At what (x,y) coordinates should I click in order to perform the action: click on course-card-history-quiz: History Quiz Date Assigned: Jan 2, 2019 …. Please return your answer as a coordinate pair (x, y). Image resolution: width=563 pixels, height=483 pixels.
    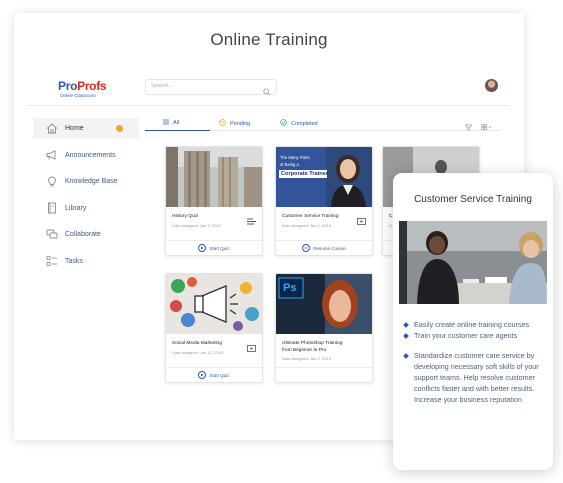
    Looking at the image, I should click on (214, 201).